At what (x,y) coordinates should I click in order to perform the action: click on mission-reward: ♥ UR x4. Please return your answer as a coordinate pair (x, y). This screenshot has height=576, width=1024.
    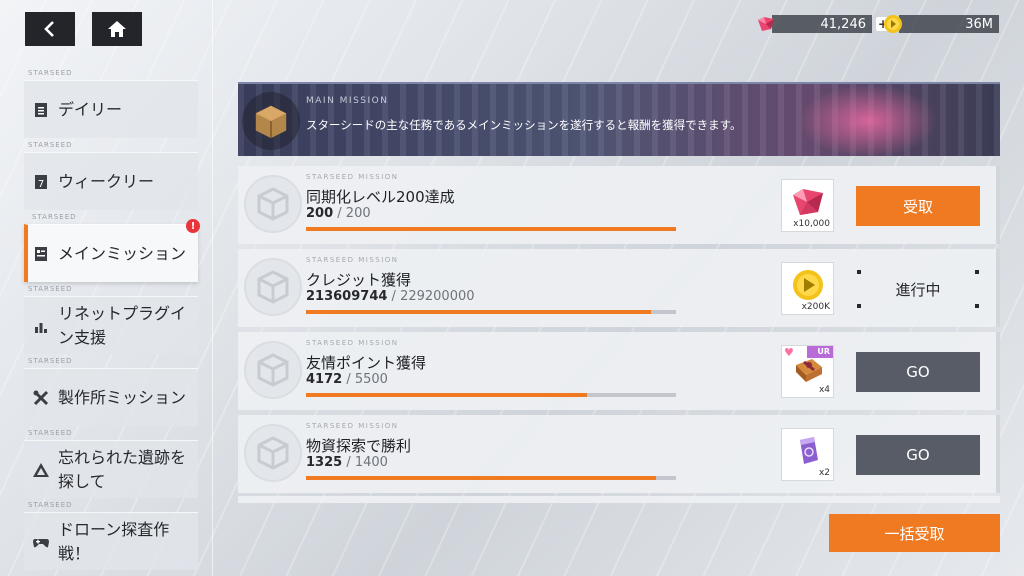
    Looking at the image, I should click on (807, 371).